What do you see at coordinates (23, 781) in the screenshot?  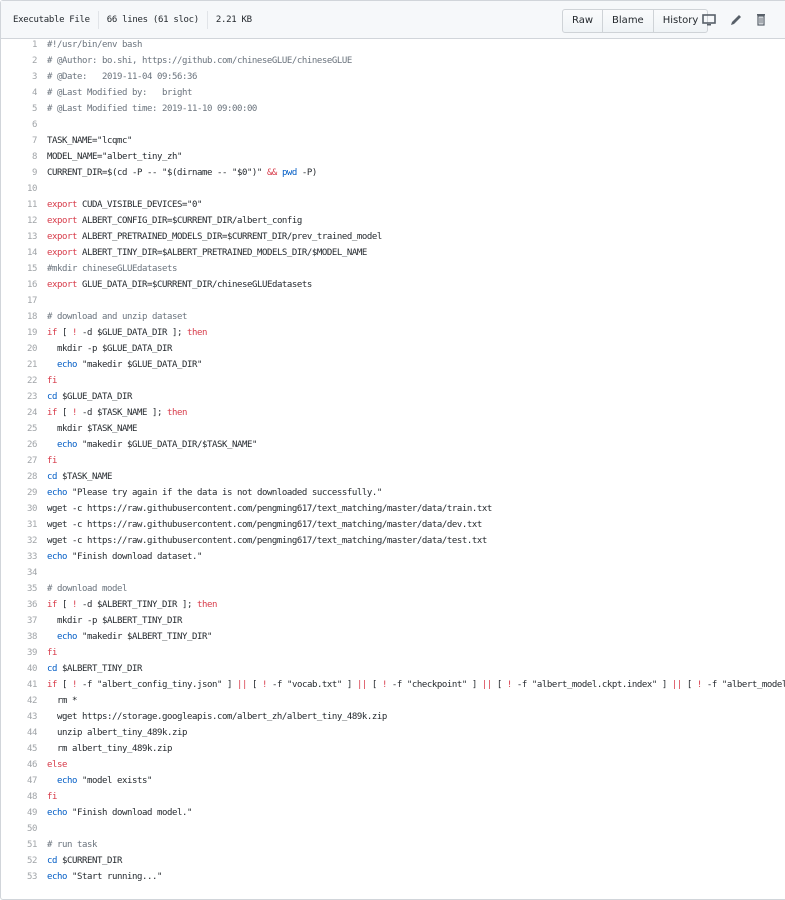 I see `line-number: 47` at bounding box center [23, 781].